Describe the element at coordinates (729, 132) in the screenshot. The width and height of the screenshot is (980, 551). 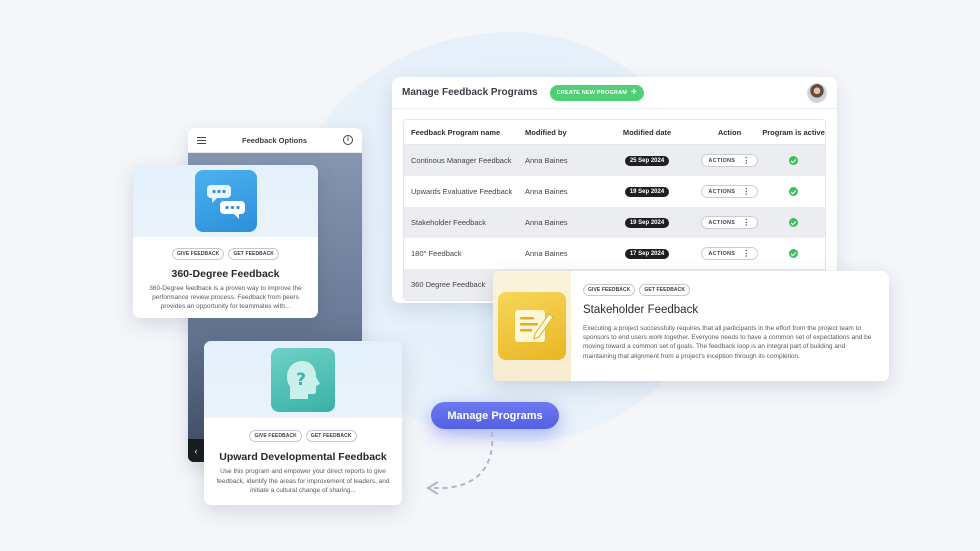
I see `col-header-action: Action` at that location.